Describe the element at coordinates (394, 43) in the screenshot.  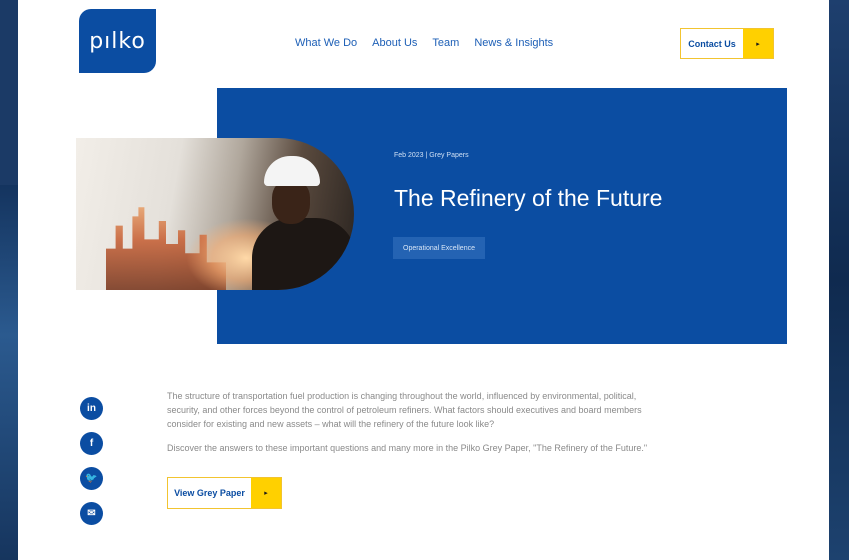
I see `nav-item-about-us: About Us` at that location.